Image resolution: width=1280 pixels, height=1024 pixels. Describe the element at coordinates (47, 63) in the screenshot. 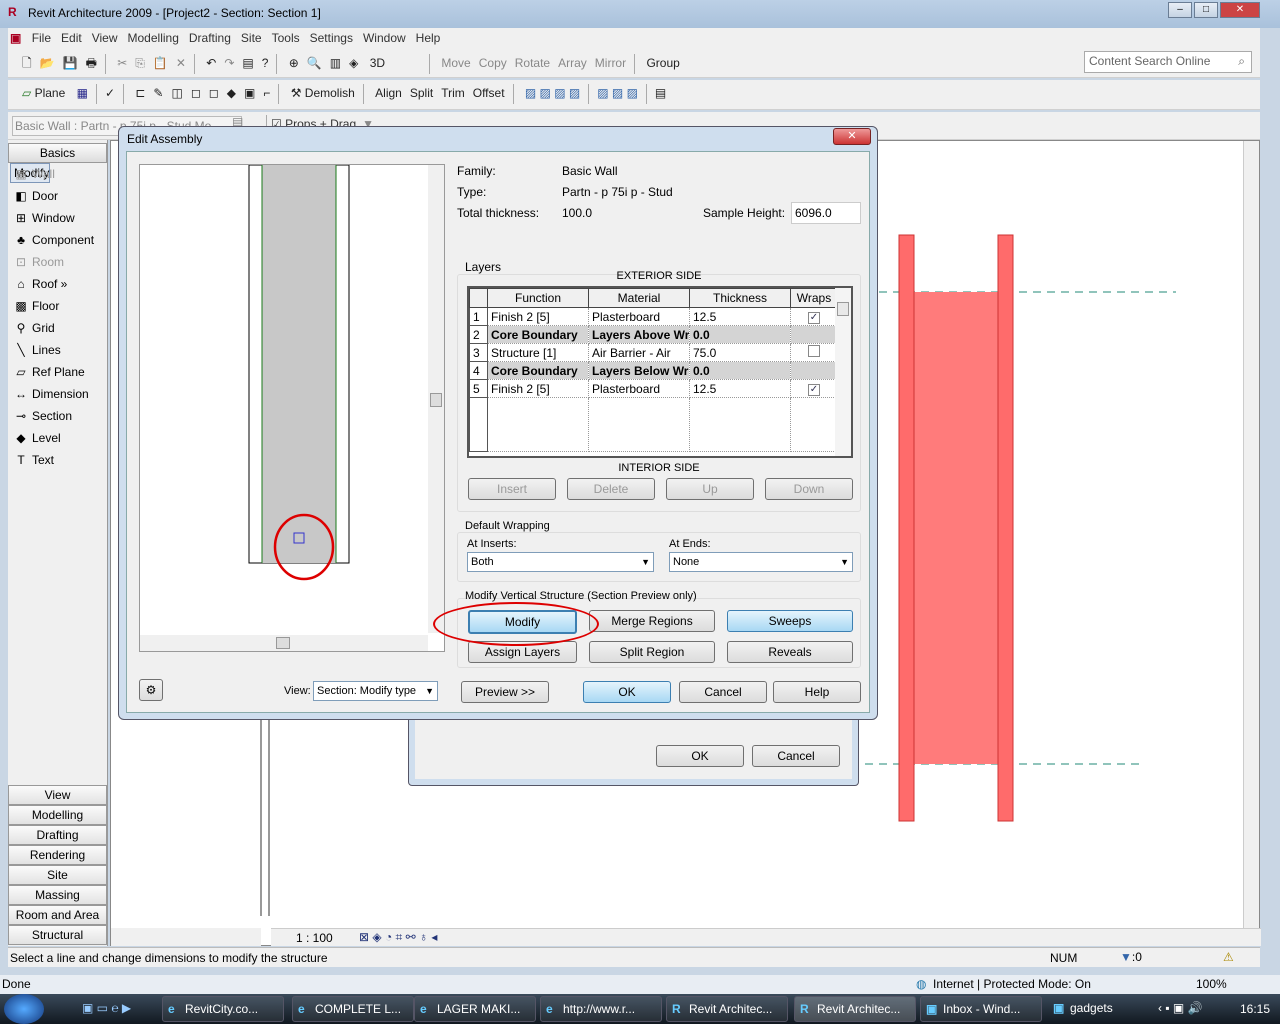

I see `open-icon: 📂` at that location.